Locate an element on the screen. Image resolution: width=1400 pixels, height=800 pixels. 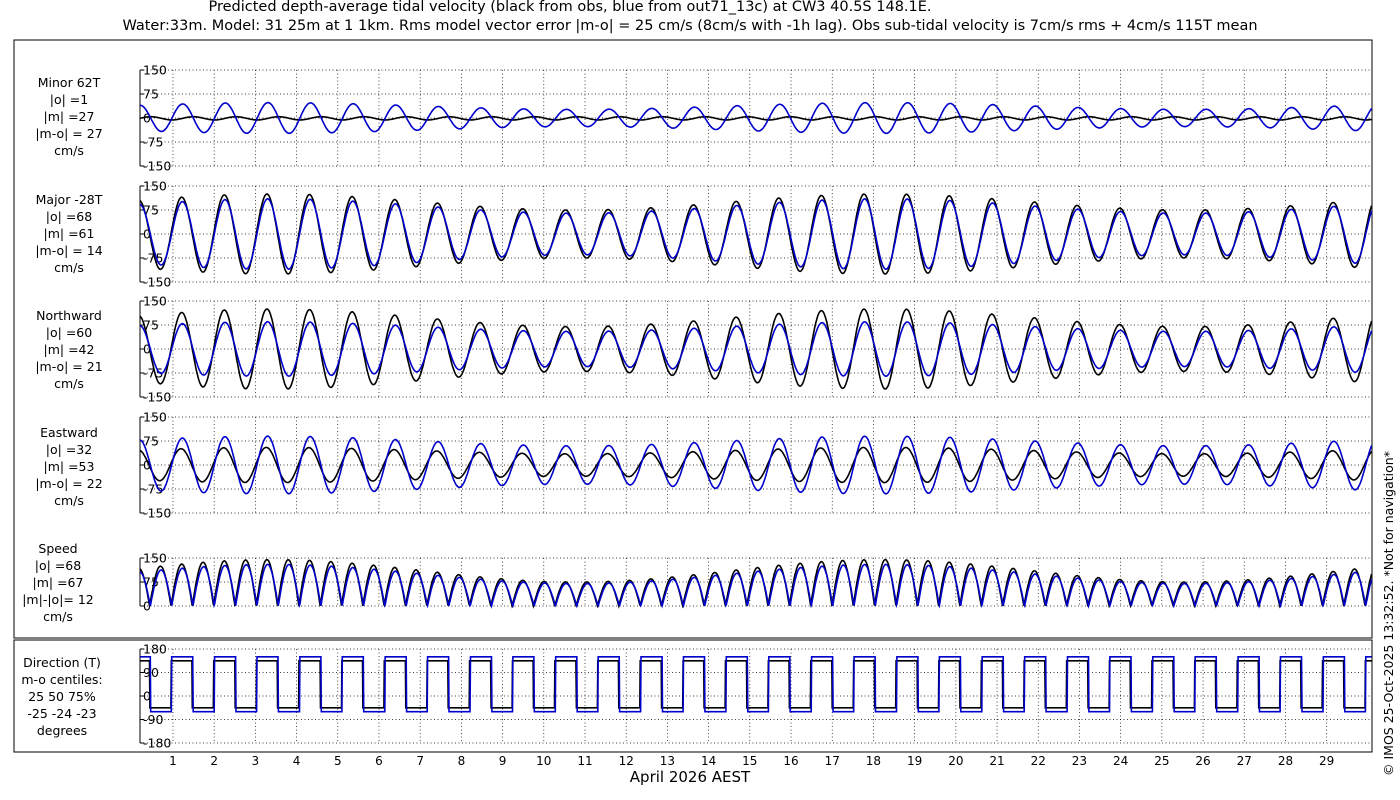
x-tick-label: 1 is located at coordinates (173, 761).